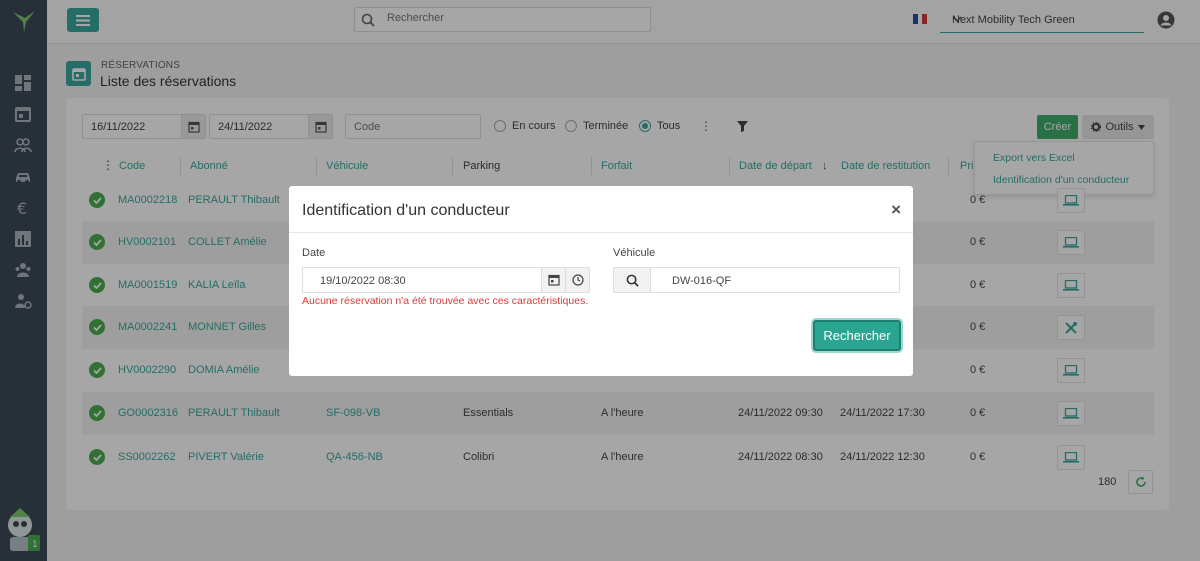  What do you see at coordinates (756, 280) in the screenshot?
I see `vehicle-field: DW-016-QF` at bounding box center [756, 280].